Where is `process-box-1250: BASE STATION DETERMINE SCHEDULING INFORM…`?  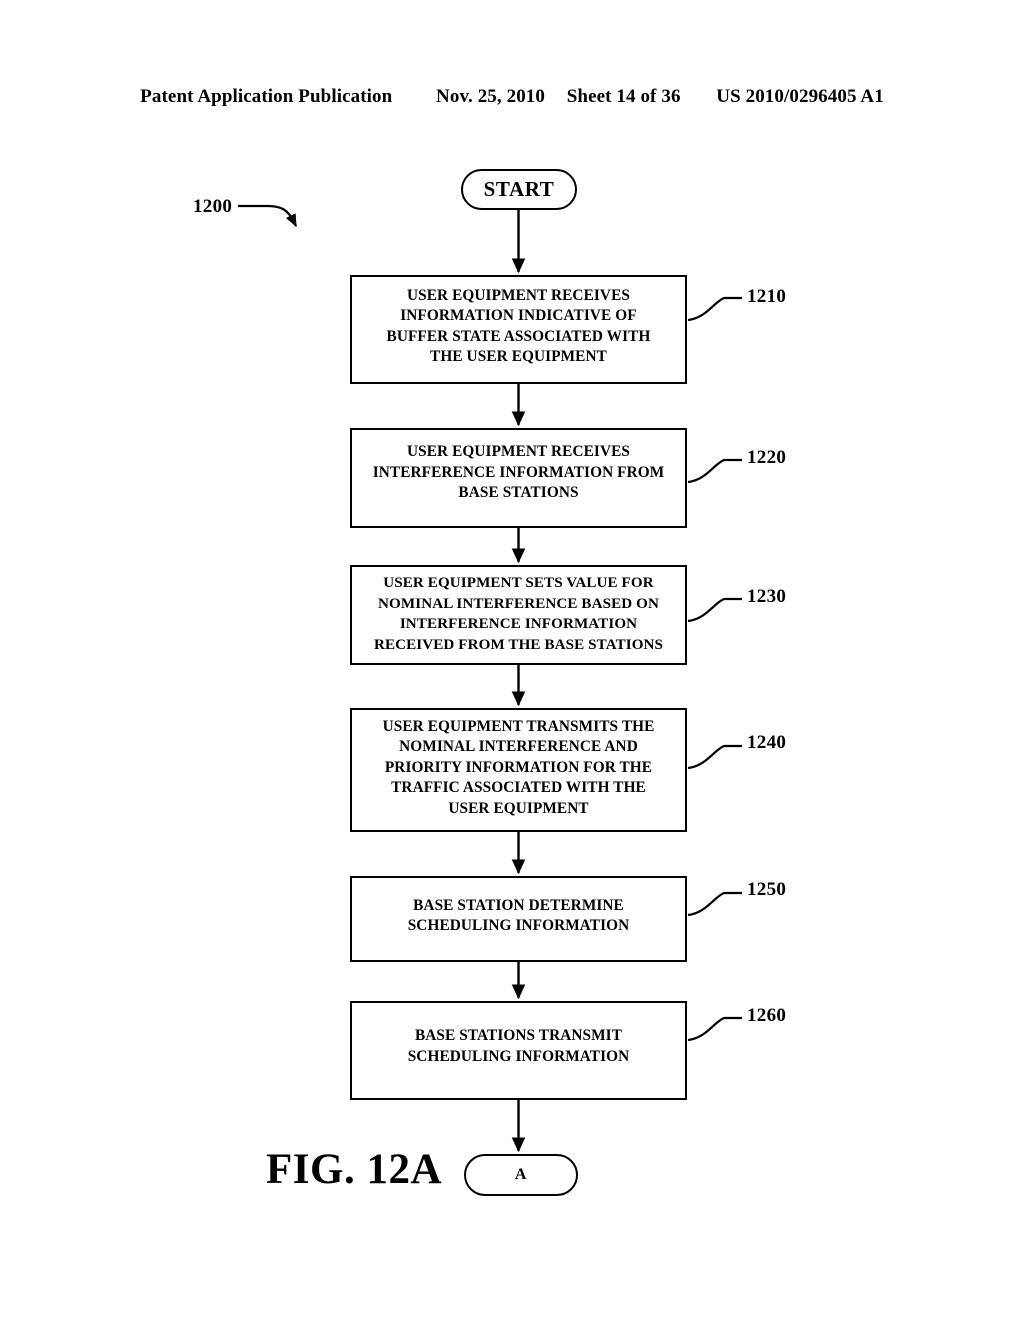 process-box-1250: BASE STATION DETERMINE SCHEDULING INFORM… is located at coordinates (518, 919).